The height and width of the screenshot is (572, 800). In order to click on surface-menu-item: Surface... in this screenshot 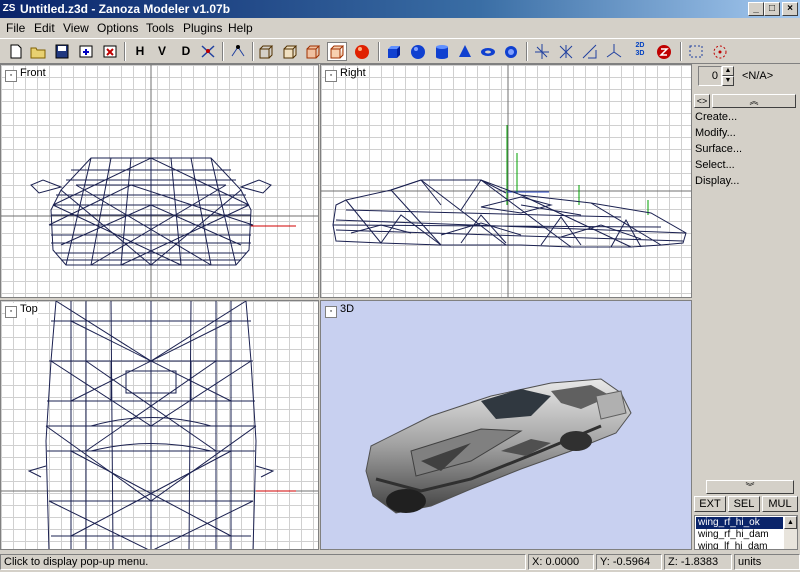, I will do `click(718, 149)`.